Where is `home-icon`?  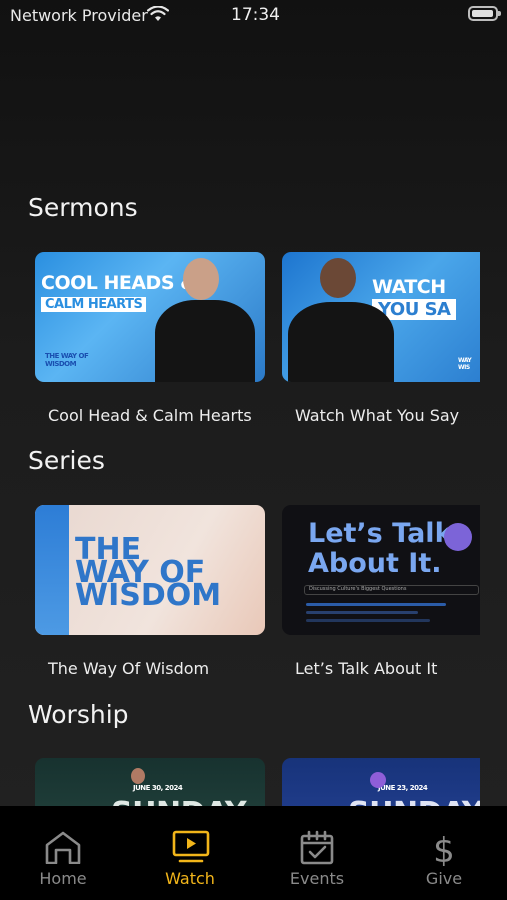
home-icon is located at coordinates (63, 847).